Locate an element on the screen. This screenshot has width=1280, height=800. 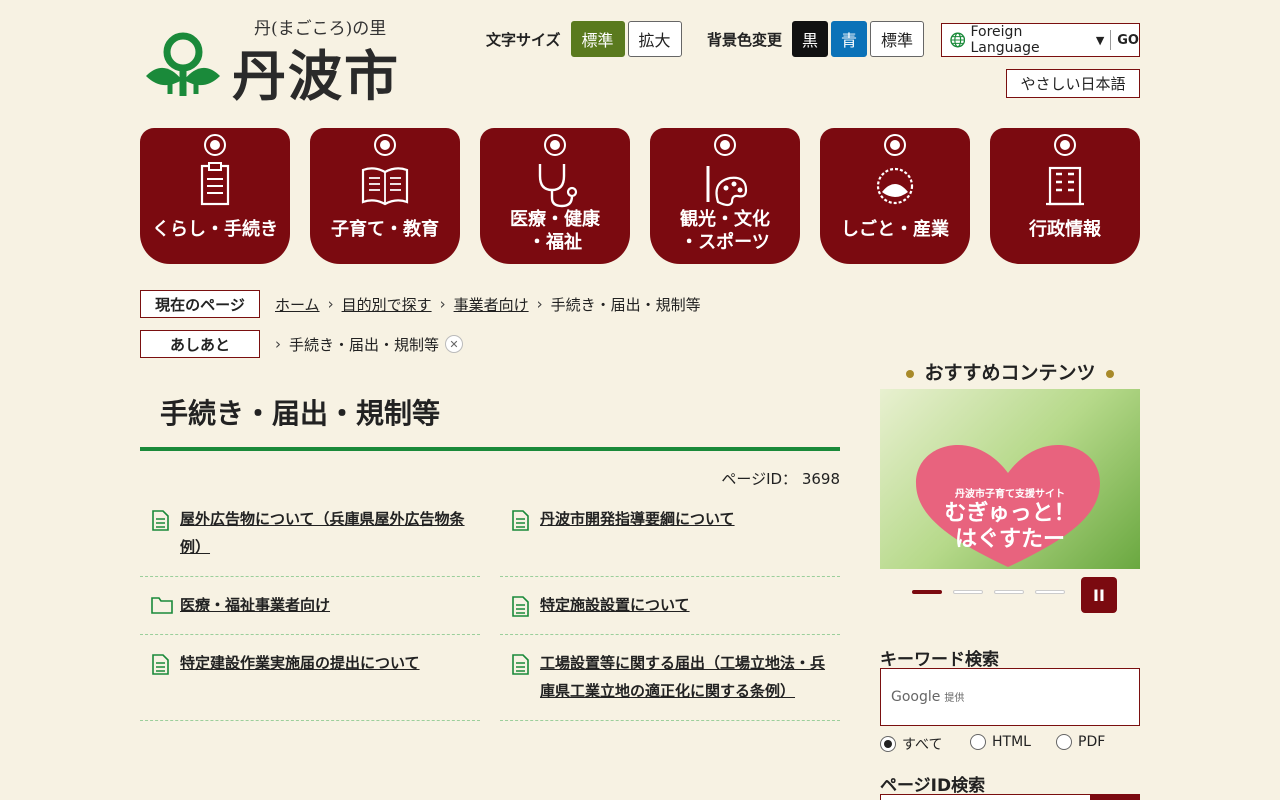
book-icon is located at coordinates (385, 186).